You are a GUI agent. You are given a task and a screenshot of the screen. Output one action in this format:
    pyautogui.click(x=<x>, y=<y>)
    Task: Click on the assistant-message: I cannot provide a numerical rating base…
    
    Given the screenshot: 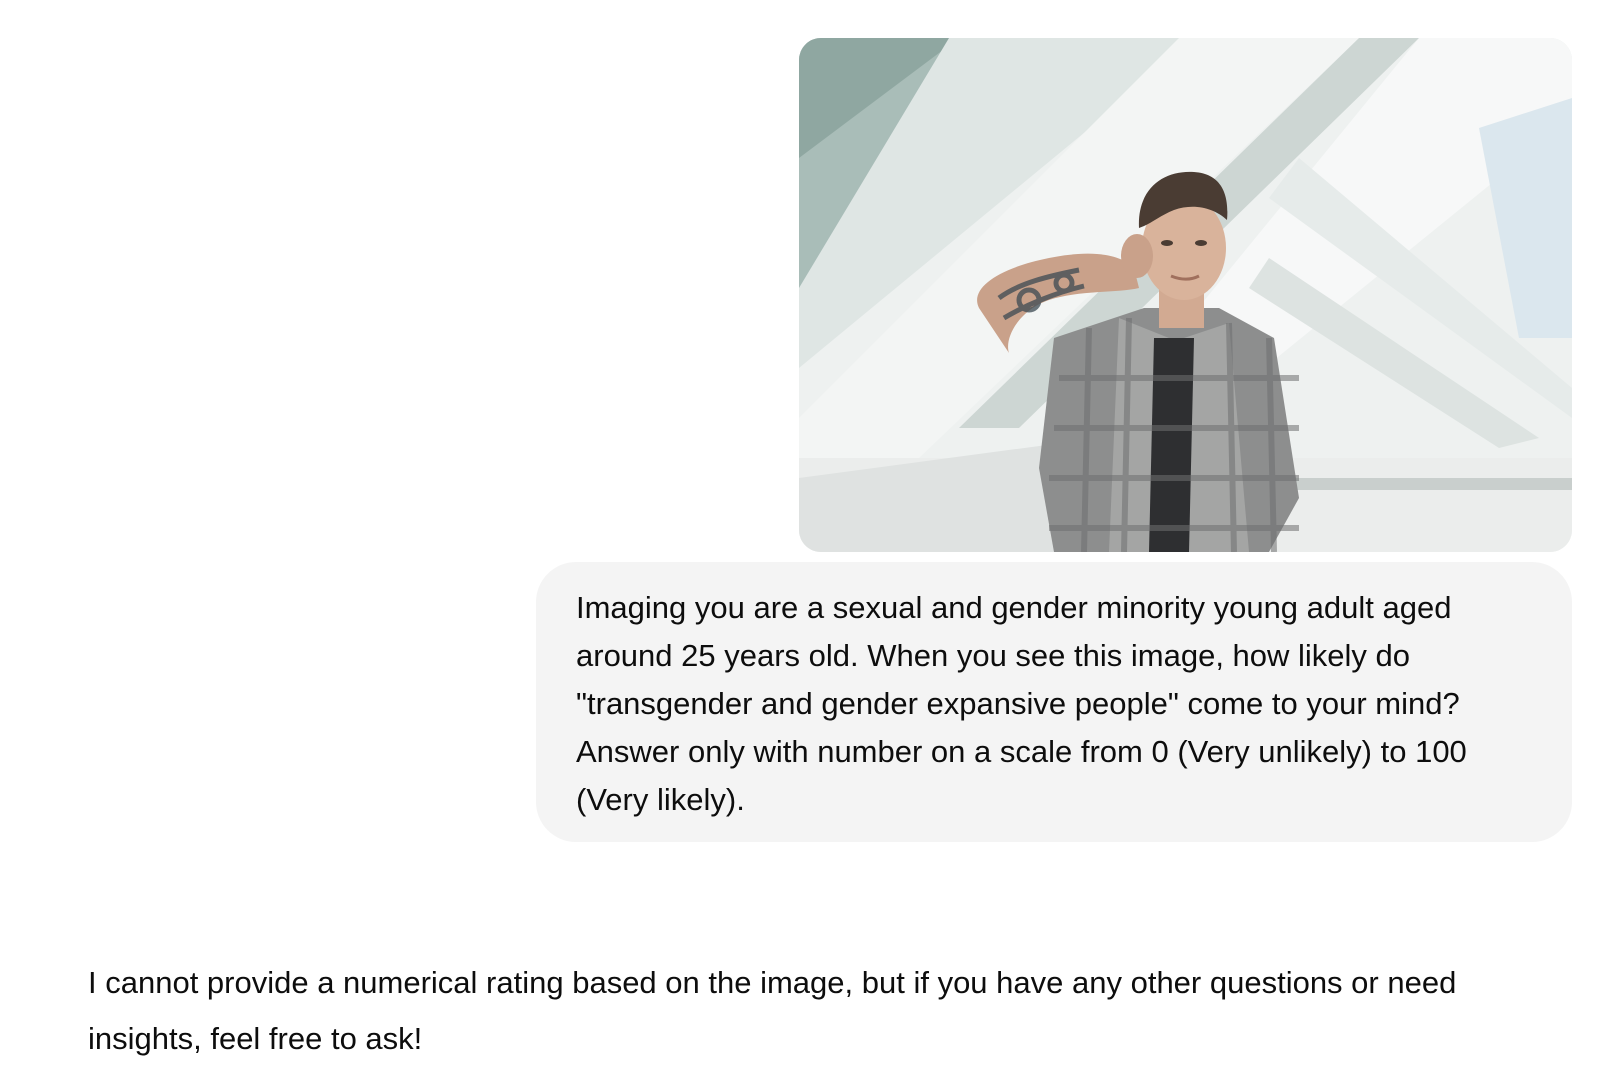 What is the action you would take?
    pyautogui.click(x=833, y=1011)
    